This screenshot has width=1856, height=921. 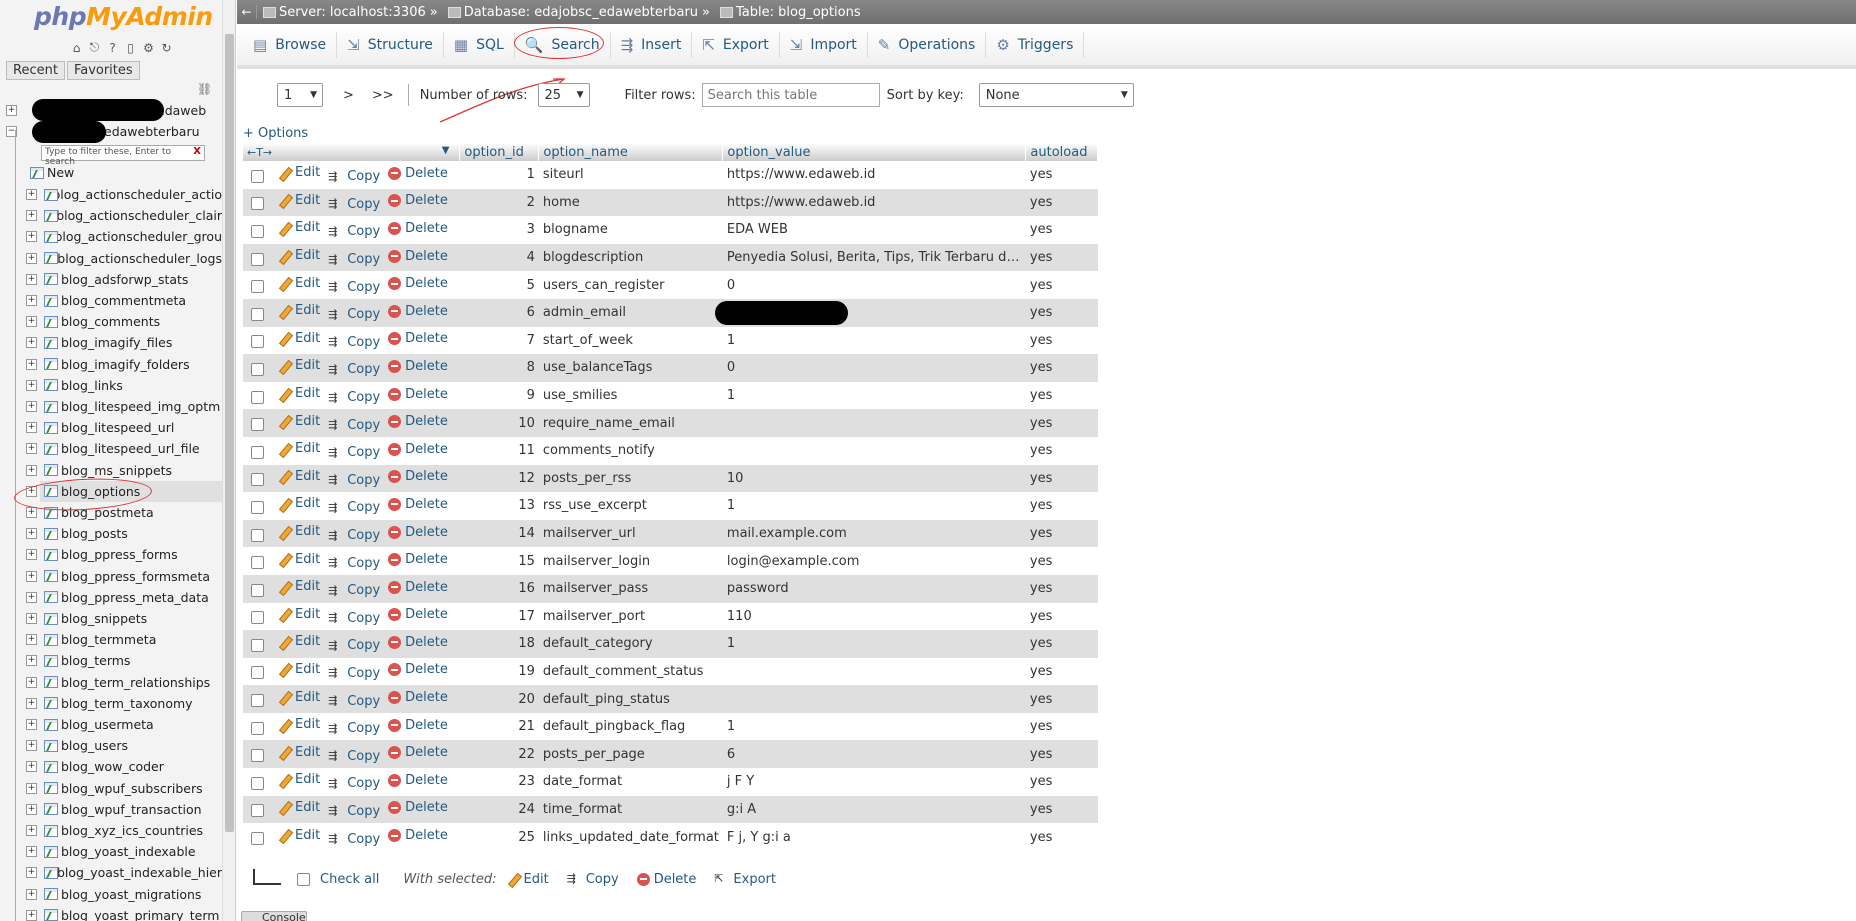 What do you see at coordinates (204, 89) in the screenshot?
I see `link-with-main-icon: ⛓` at bounding box center [204, 89].